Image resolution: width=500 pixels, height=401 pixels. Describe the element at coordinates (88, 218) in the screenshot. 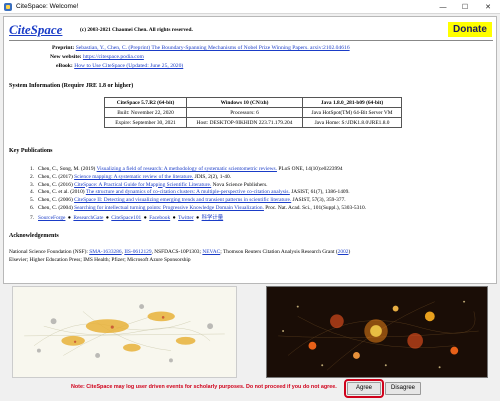

I see `researchgate-link: ResearchGate` at that location.